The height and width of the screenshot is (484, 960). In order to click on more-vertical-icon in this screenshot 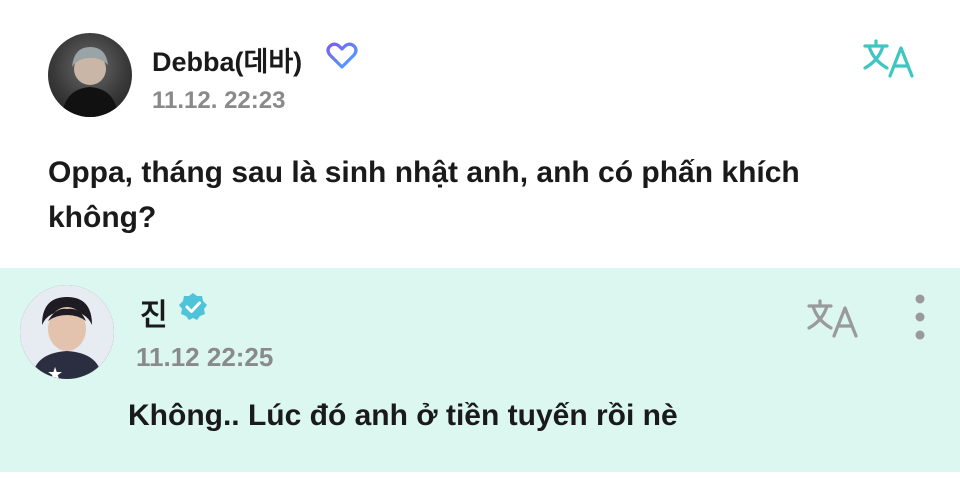, I will do `click(920, 317)`.